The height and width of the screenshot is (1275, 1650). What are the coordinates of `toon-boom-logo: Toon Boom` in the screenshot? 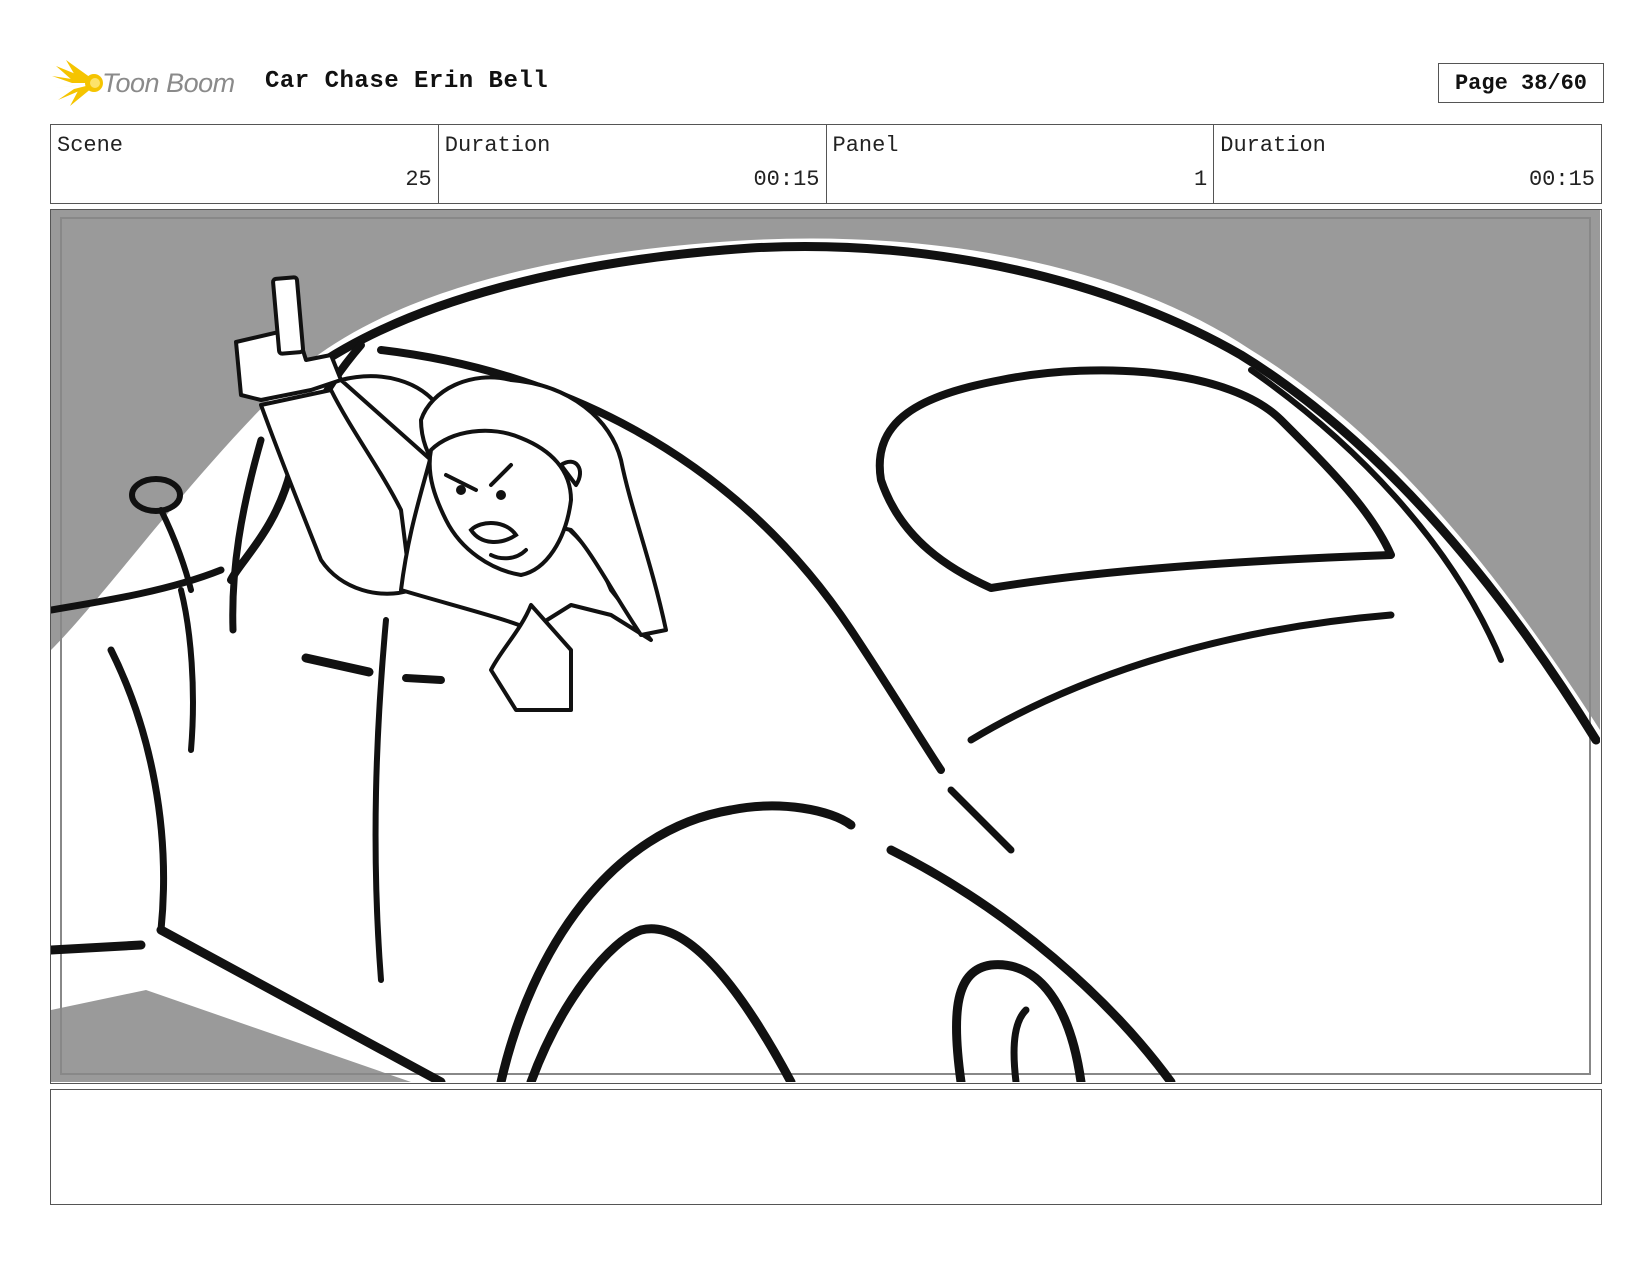 It's located at (152, 83).